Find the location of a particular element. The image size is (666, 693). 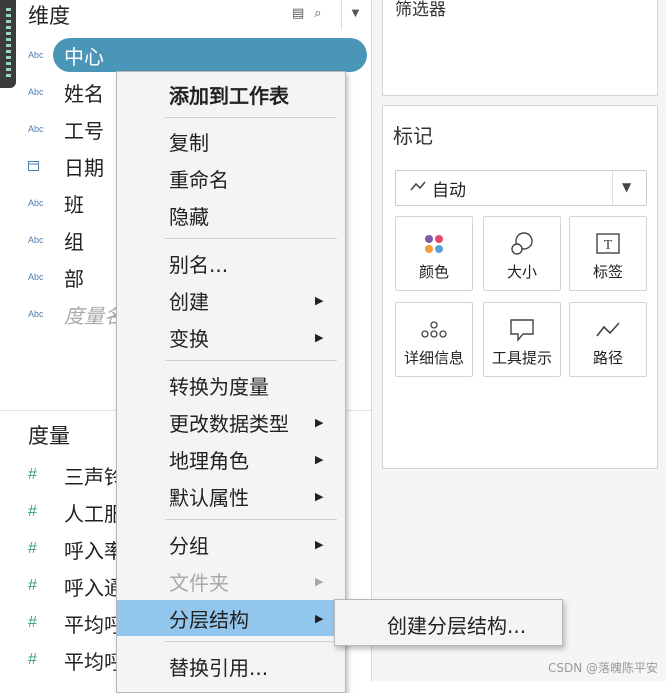

field-row-name: Abc 姓名 is located at coordinates (66, 92).